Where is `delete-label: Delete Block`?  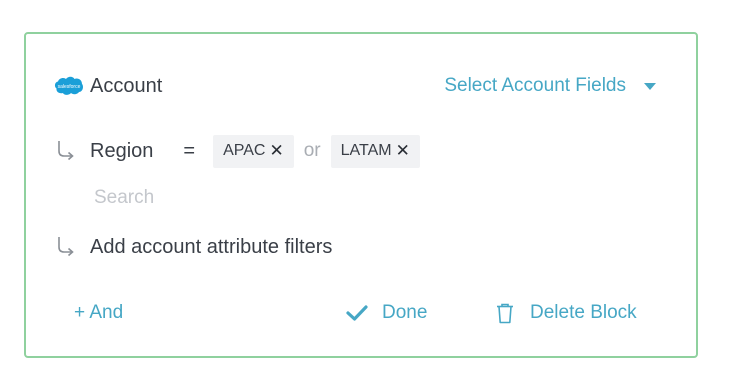
delete-label: Delete Block is located at coordinates (583, 312).